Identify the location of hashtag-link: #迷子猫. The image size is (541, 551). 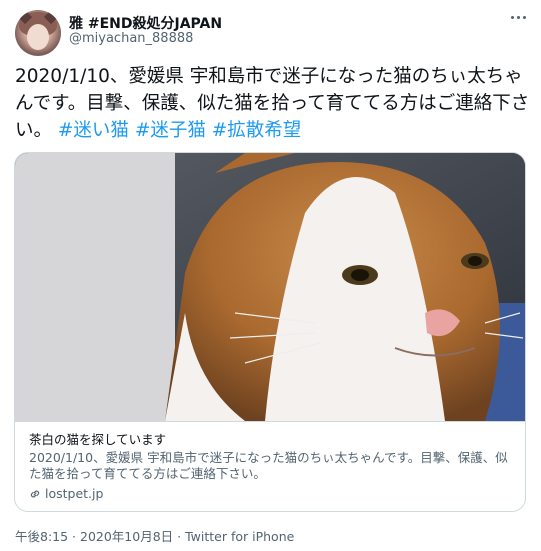
(170, 130).